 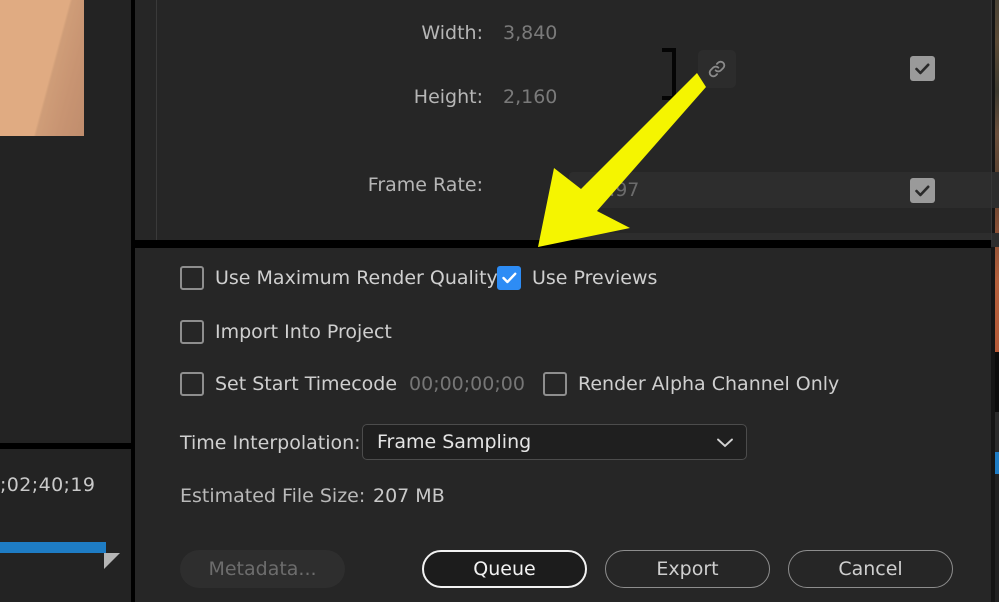 I want to click on cancel-button: Cancel, so click(x=870, y=569).